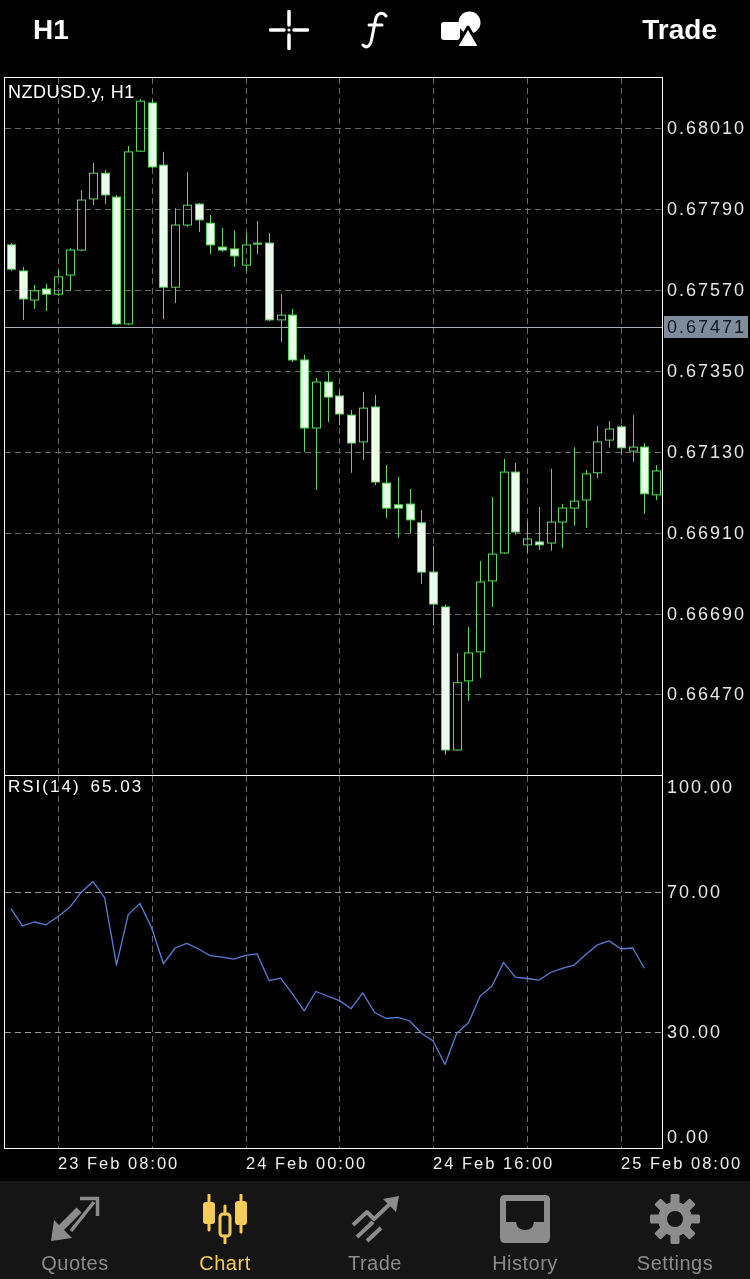  What do you see at coordinates (707, 532) in the screenshot?
I see `price-label: 0.66910` at bounding box center [707, 532].